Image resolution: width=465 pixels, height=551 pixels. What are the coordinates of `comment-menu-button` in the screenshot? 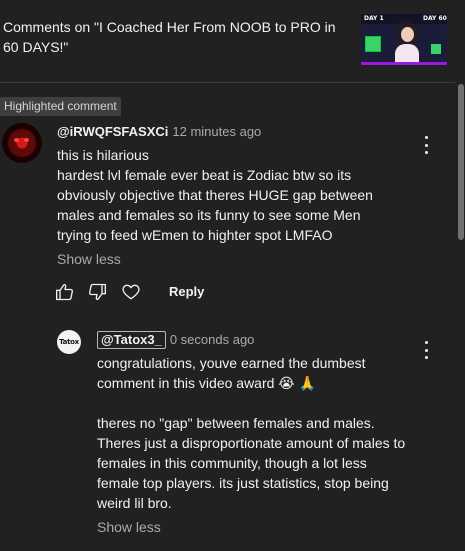 It's located at (426, 145).